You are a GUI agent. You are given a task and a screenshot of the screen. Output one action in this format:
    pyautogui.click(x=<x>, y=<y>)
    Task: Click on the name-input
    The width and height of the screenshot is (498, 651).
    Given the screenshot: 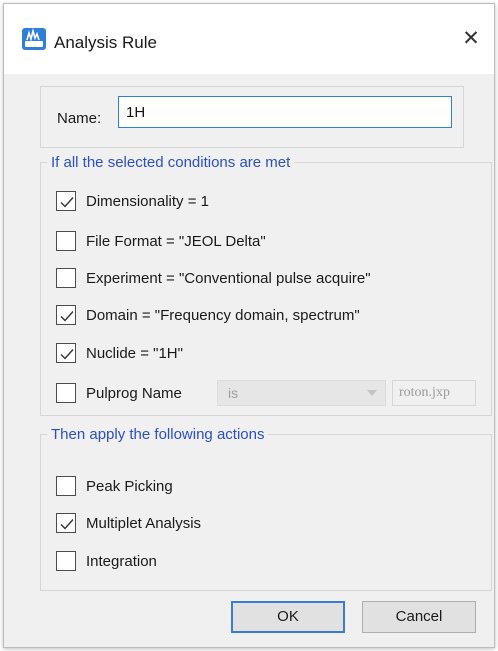 What is the action you would take?
    pyautogui.click(x=285, y=112)
    